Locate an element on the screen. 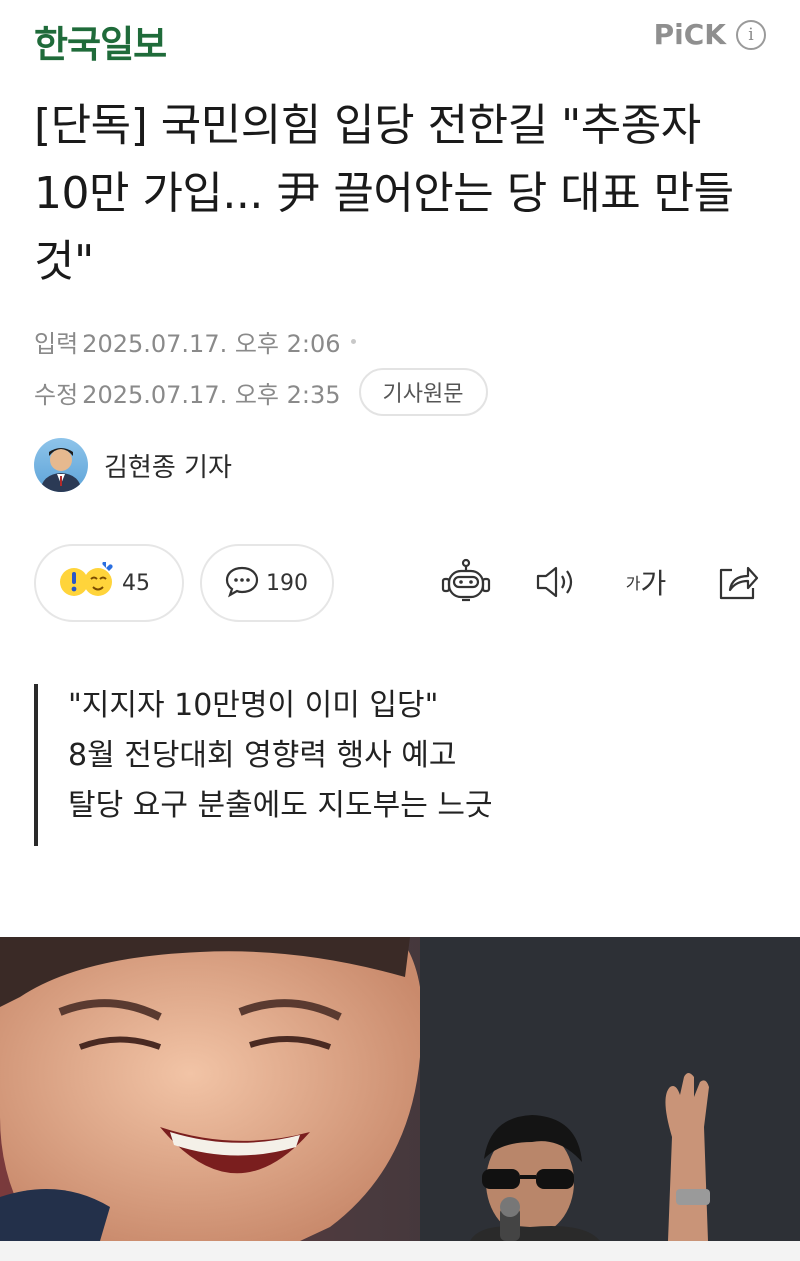 This screenshot has width=800, height=1261. original-article-button: 기사원문 is located at coordinates (423, 392).